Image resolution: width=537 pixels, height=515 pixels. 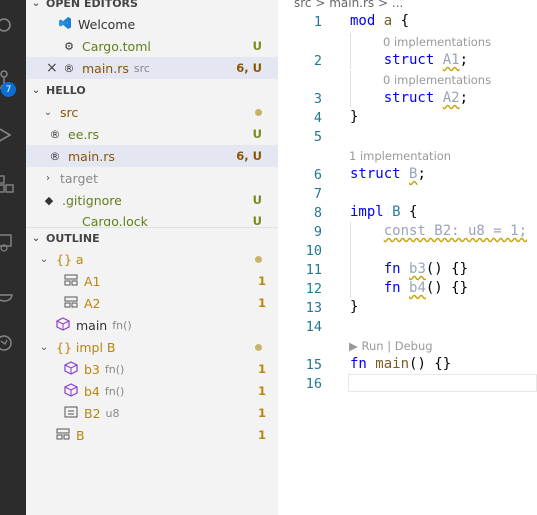 I want to click on open-editor-cargo-toml: ⚙ Cargo.toml U, so click(x=152, y=46).